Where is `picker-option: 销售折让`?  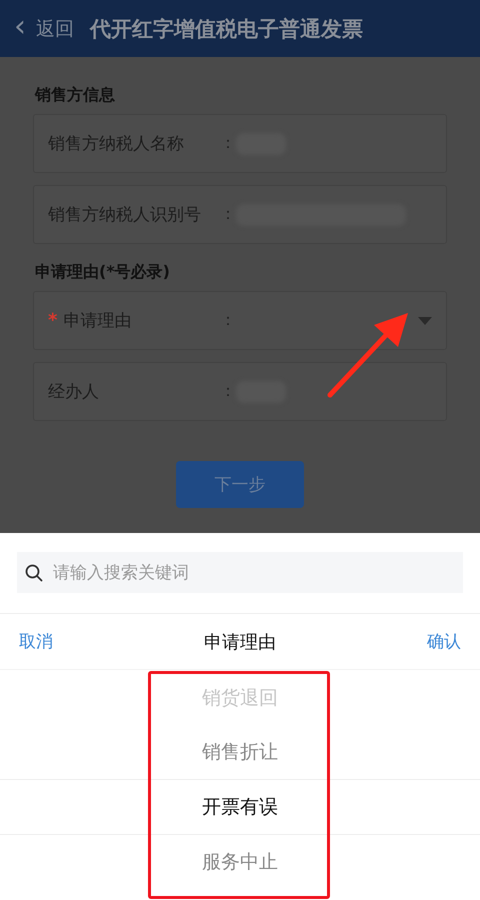 picker-option: 销售折让 is located at coordinates (240, 752).